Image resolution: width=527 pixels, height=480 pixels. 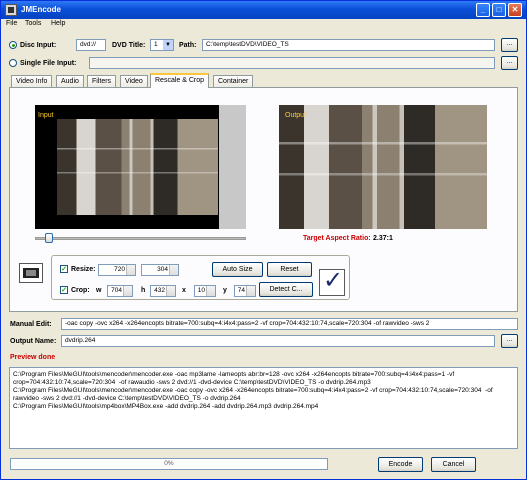 What do you see at coordinates (180, 80) in the screenshot?
I see `tab-rescale-crop: Rescale & Crop` at bounding box center [180, 80].